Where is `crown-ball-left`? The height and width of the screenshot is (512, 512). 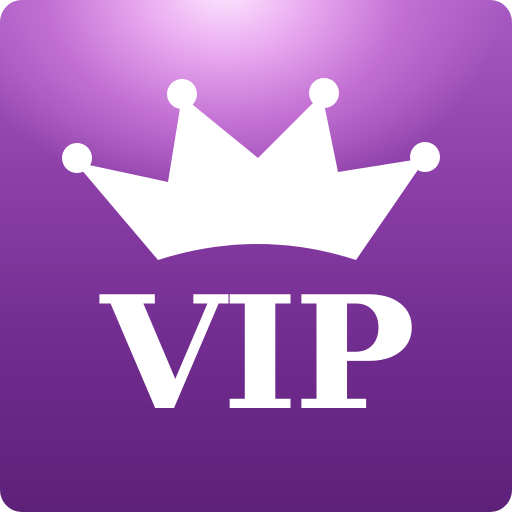 crown-ball-left is located at coordinates (77, 158).